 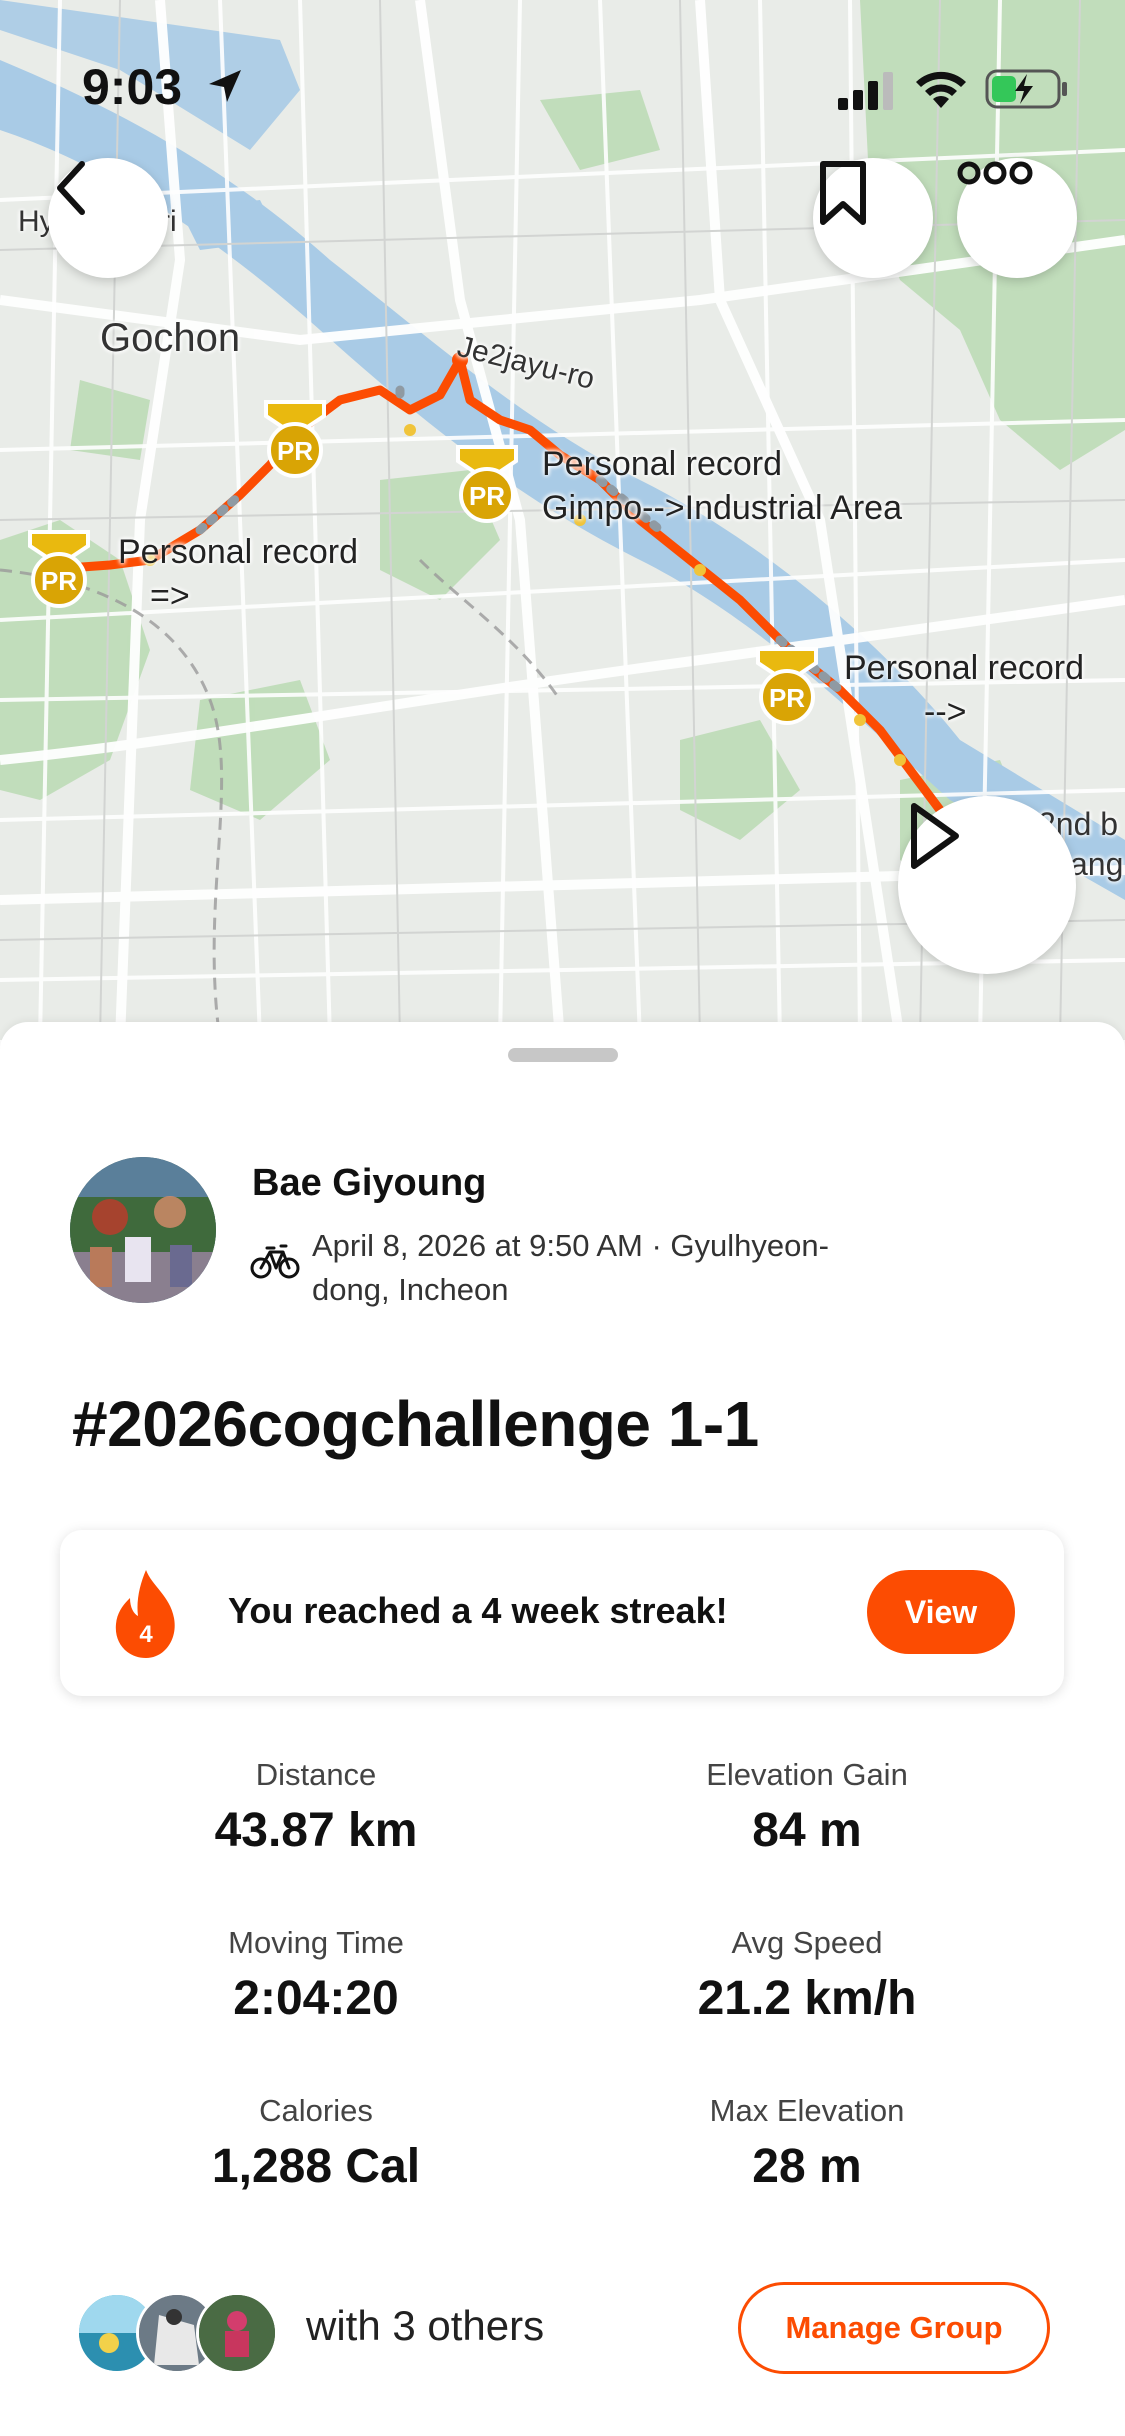 I want to click on signal-icon, so click(x=865, y=91).